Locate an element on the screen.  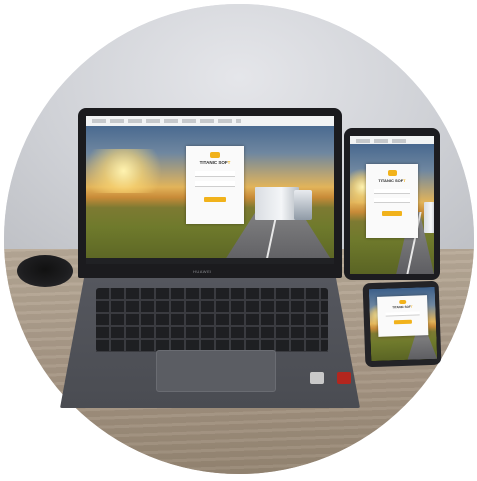
phone-screen: TITANIC SOFT is located at coordinates (403, 324).